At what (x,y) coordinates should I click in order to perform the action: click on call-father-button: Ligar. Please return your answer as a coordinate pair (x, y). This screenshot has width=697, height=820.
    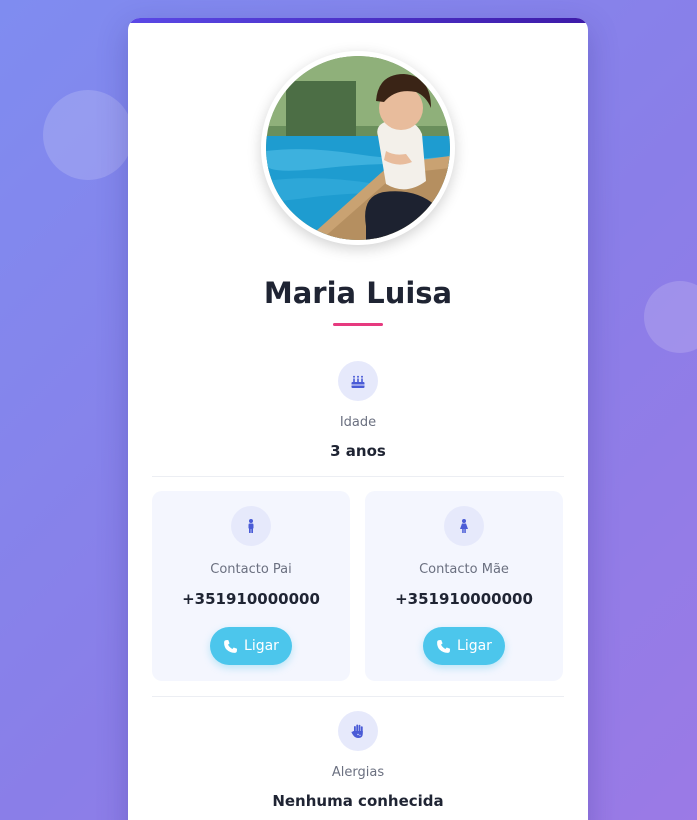
    Looking at the image, I should click on (251, 646).